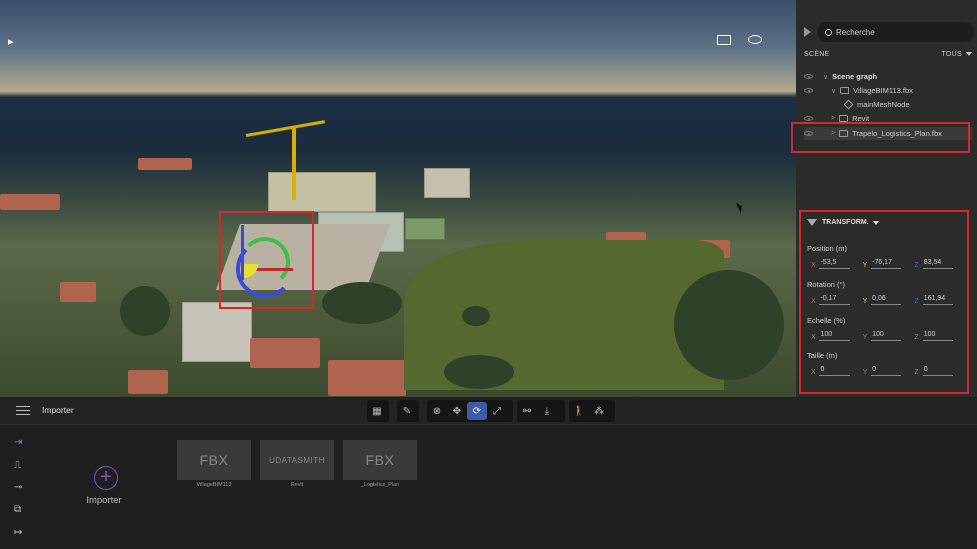 Image resolution: width=977 pixels, height=549 pixels. I want to click on file-card: FBX _Logistics_Plan, so click(380, 464).